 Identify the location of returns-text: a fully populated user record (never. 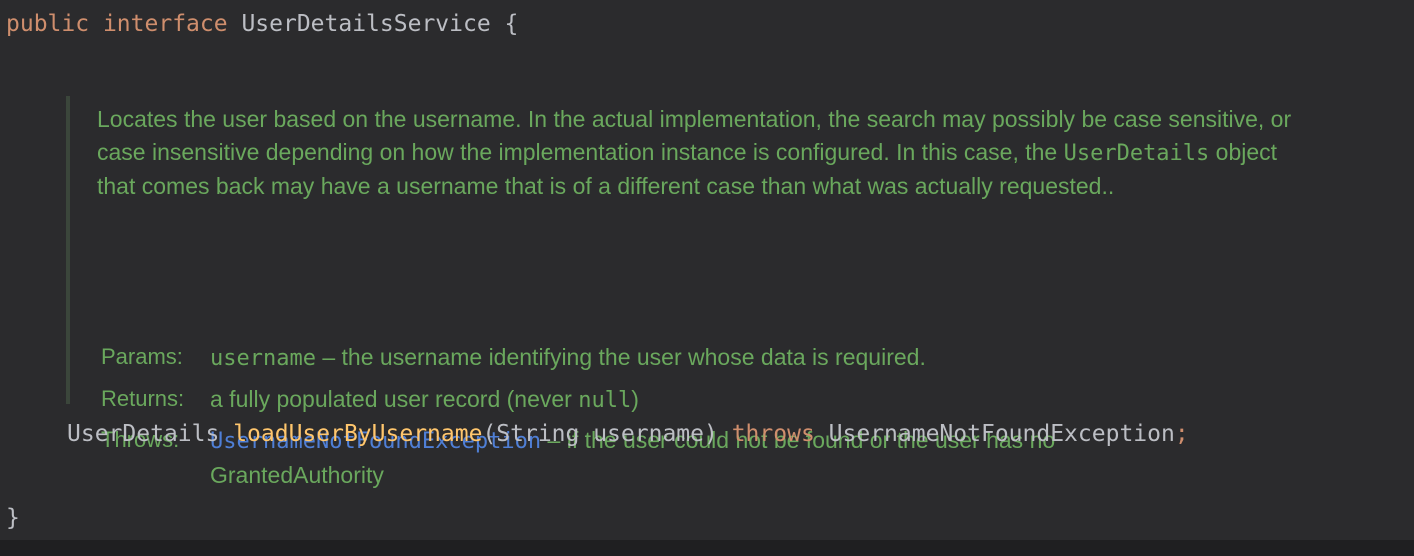
(394, 399).